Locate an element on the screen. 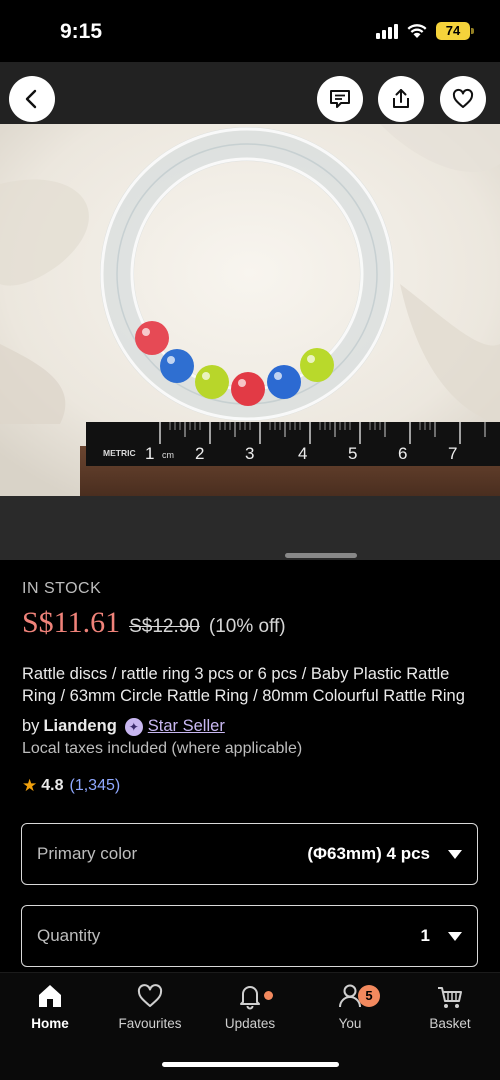 Image resolution: width=500 pixels, height=1080 pixels. nav-updates-label: Updates is located at coordinates (250, 1023).